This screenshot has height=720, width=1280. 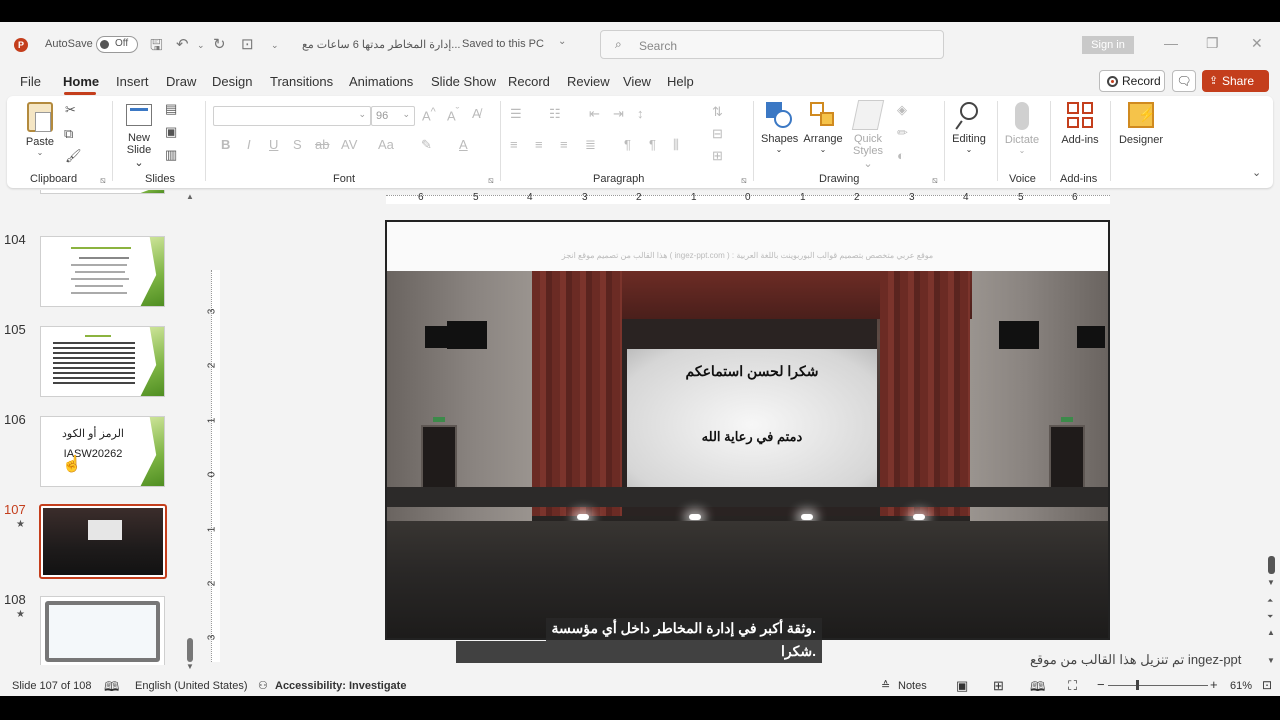 What do you see at coordinates (676, 145) in the screenshot?
I see `columns-icon: ⫼` at bounding box center [676, 145].